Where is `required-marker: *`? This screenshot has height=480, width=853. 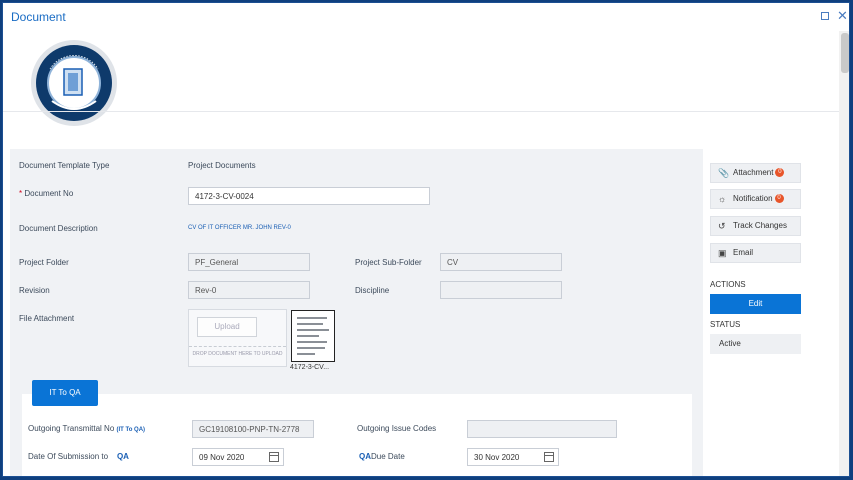
required-marker: * is located at coordinates (21, 193).